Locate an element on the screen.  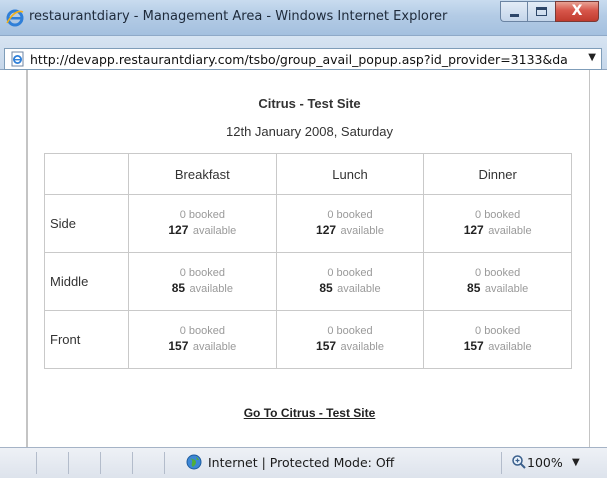
security-zone-text: Internet | Protected Mode: Off is located at coordinates (301, 462).